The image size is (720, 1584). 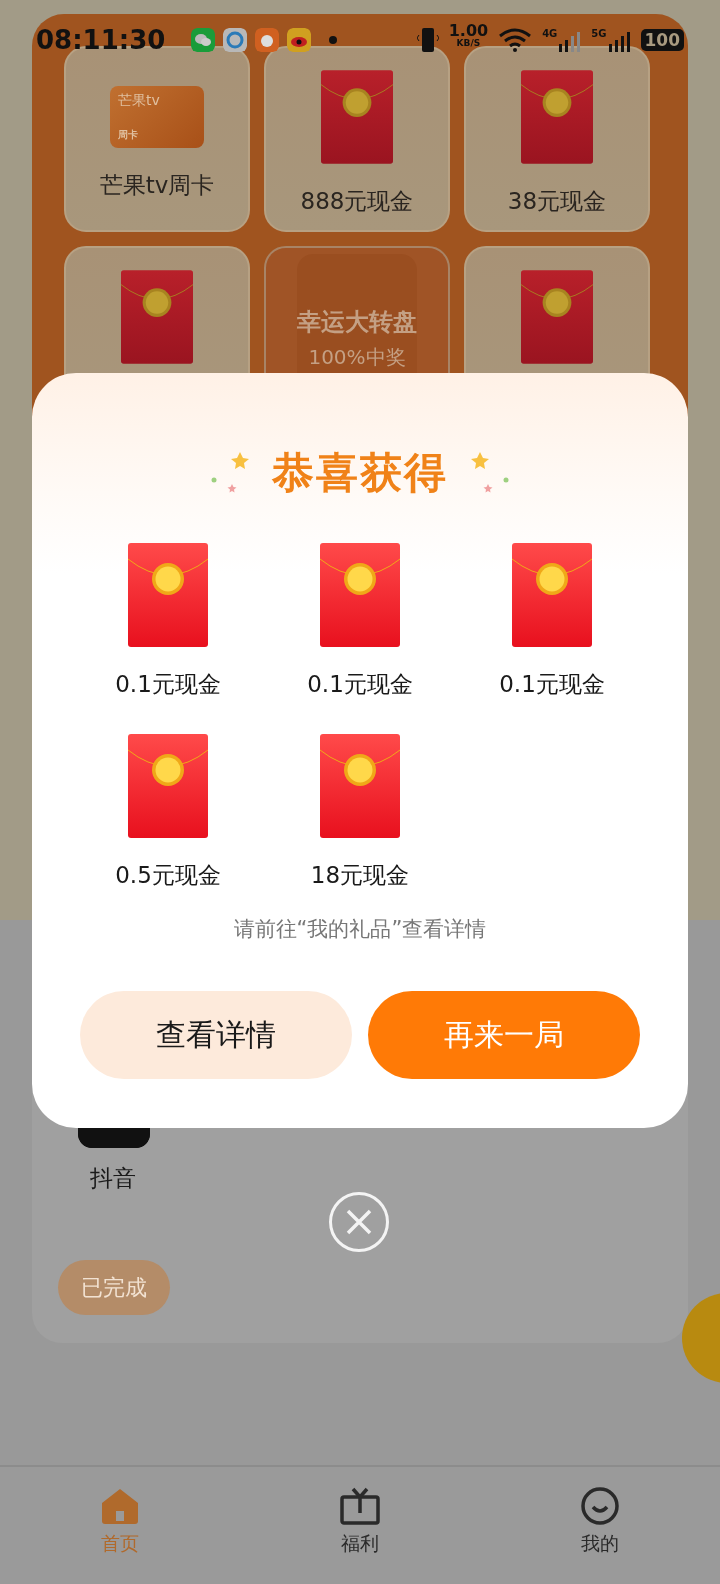 What do you see at coordinates (360, 473) in the screenshot?
I see `dialog-title: 恭喜获得` at bounding box center [360, 473].